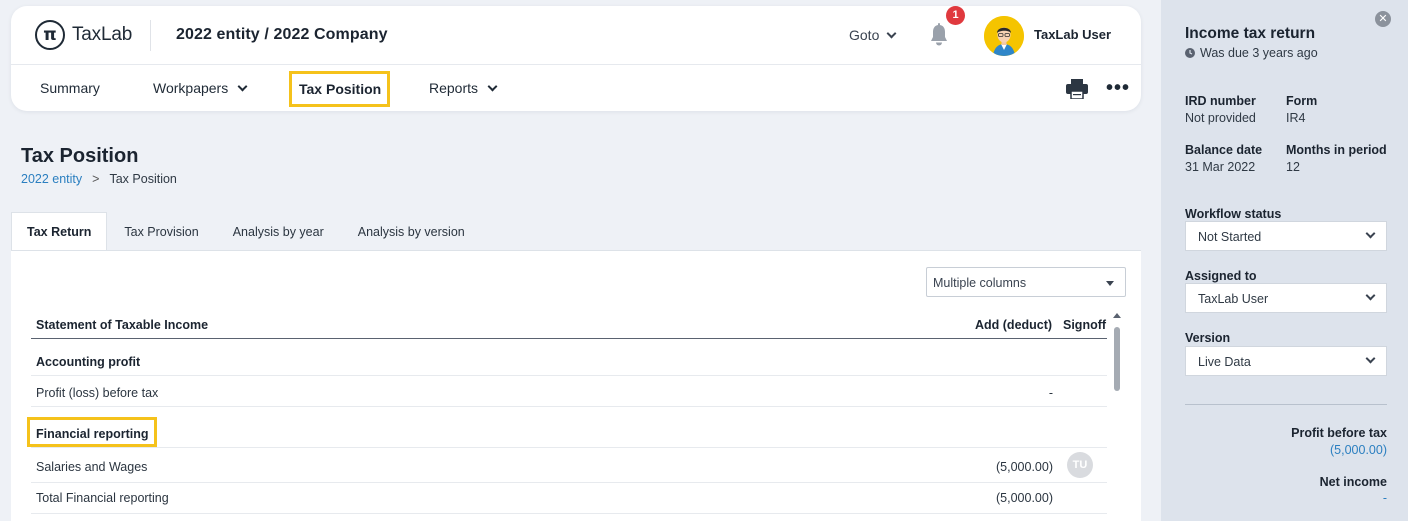 The image size is (1408, 521). I want to click on caret-down-icon, so click(1110, 283).